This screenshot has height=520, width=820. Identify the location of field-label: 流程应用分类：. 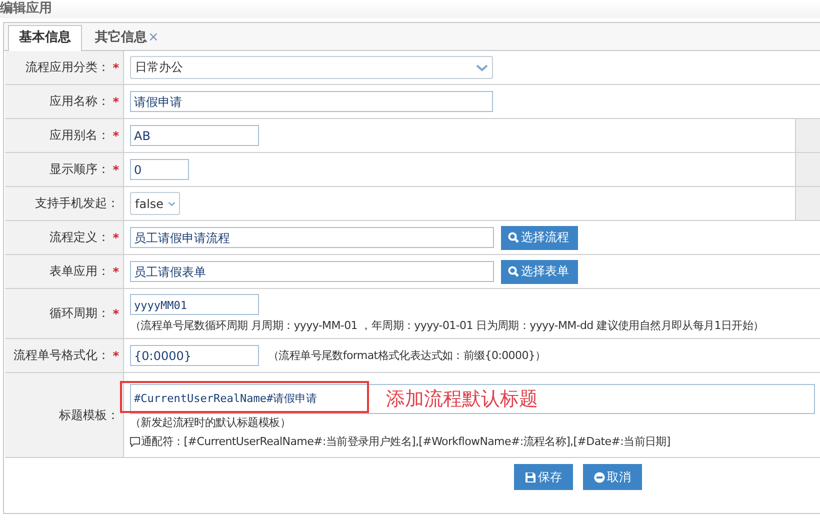
(68, 67).